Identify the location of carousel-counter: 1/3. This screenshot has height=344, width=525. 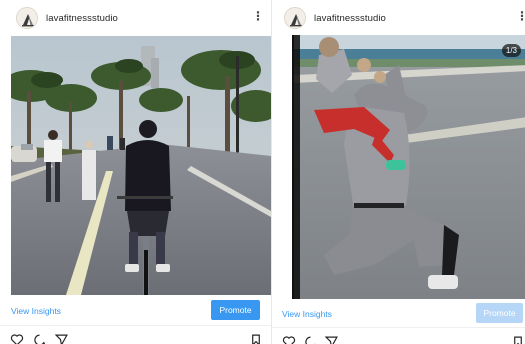
(511, 50).